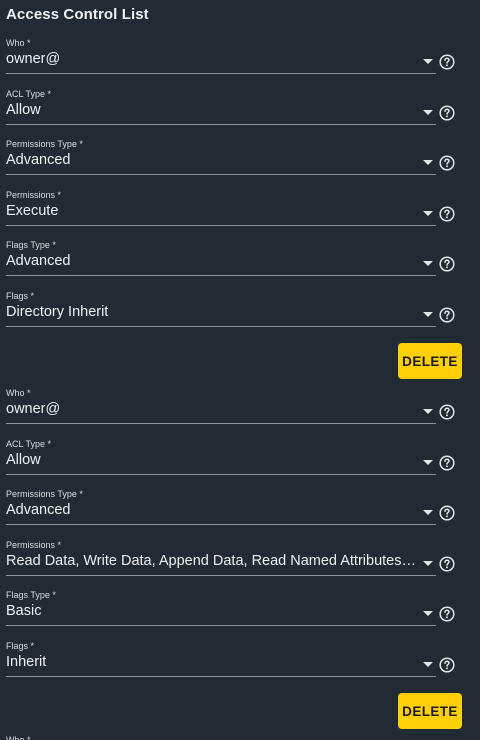  I want to click on flags-value: Inherit, so click(211, 662).